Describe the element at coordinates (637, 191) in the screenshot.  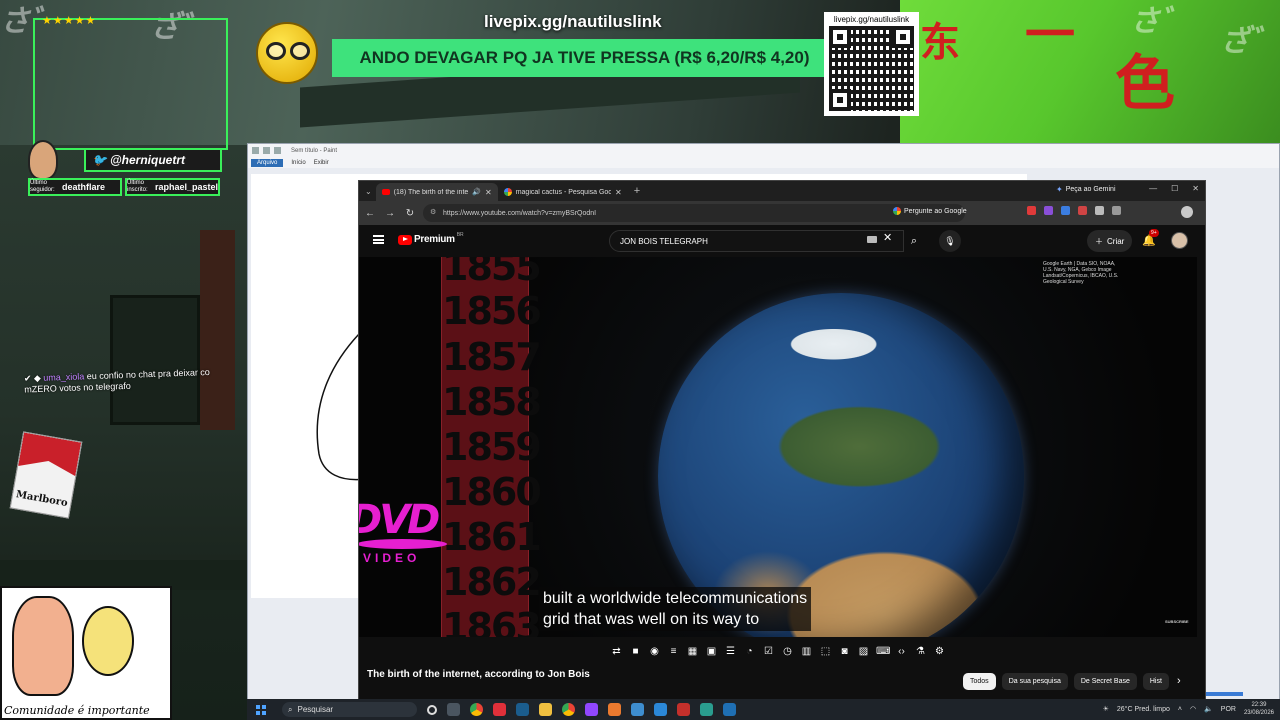
I see `new-tab-button: +` at that location.